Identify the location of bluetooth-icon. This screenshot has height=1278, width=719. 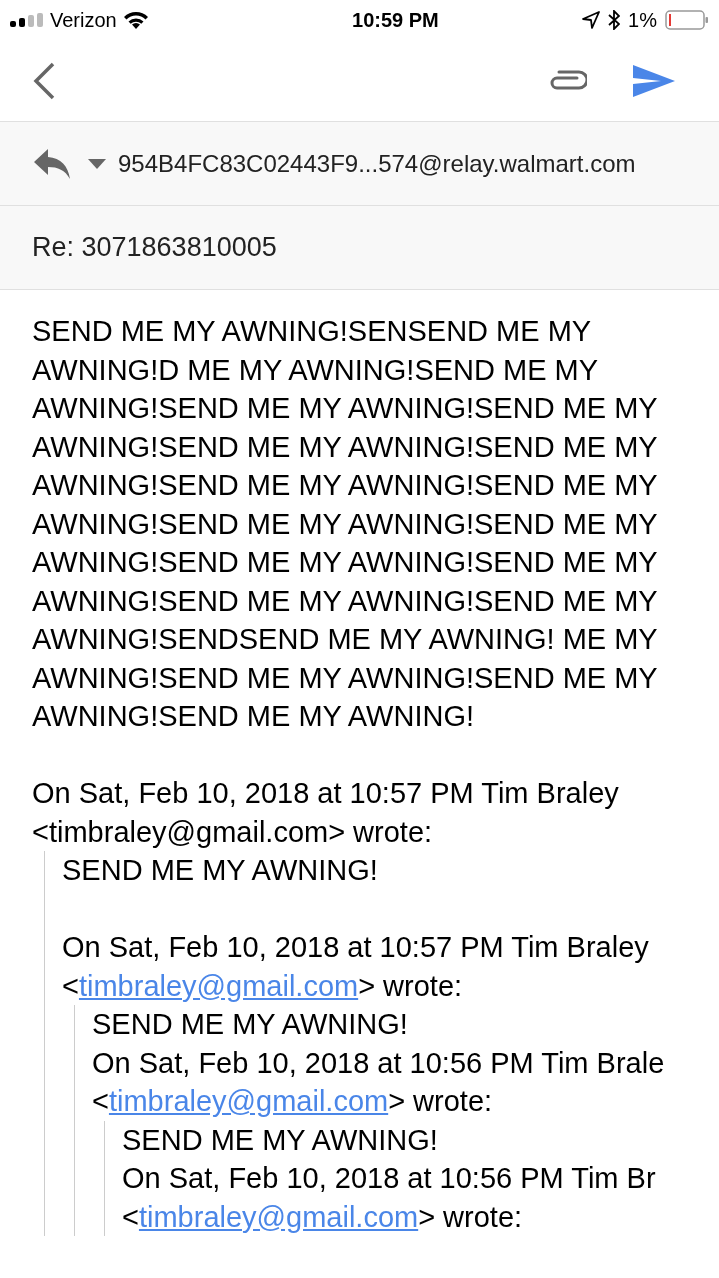
(614, 20).